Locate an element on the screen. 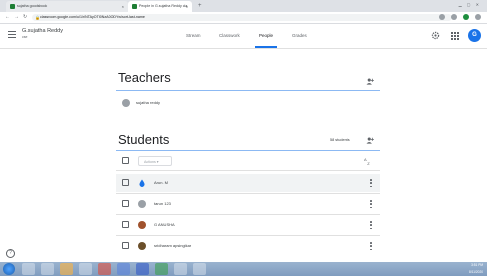 The height and width of the screenshot is (276, 487). browser-tab-1: sujatha goodsbook × is located at coordinates (67, 6).